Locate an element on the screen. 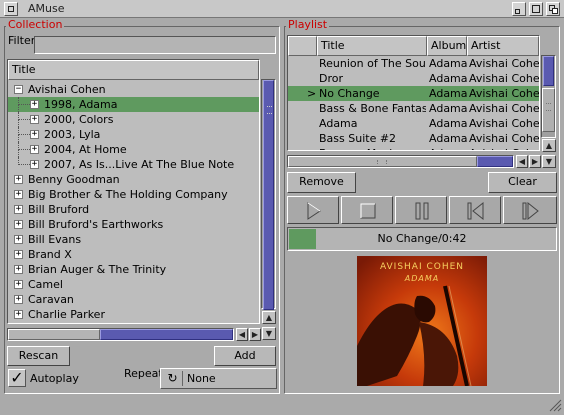 The width and height of the screenshot is (564, 415). close-button is located at coordinates (11, 9).